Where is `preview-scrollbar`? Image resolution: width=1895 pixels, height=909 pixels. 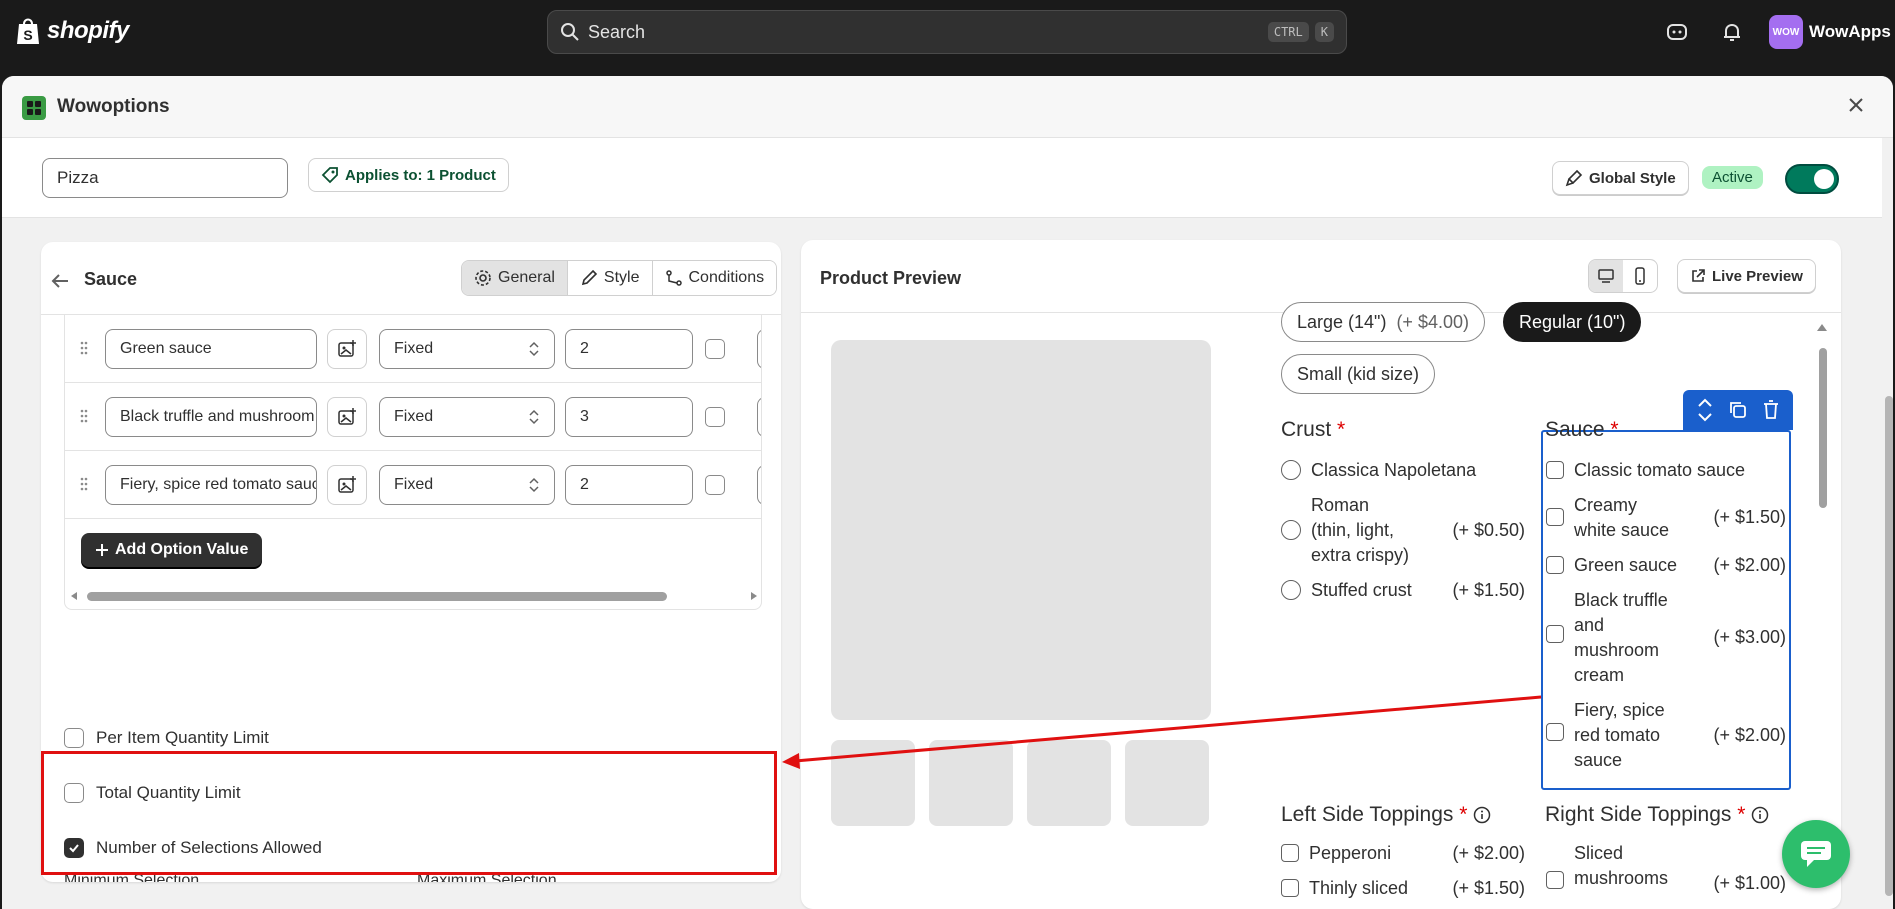 preview-scrollbar is located at coordinates (1823, 428).